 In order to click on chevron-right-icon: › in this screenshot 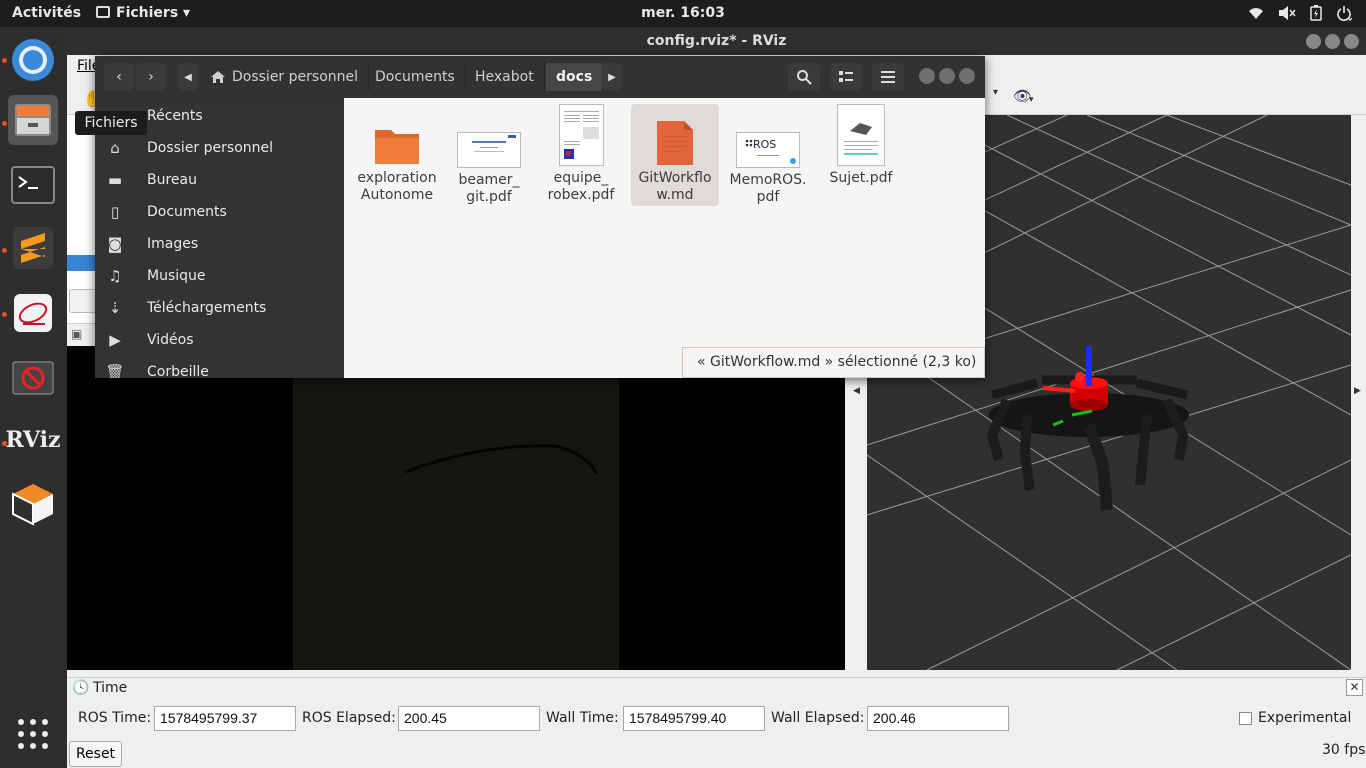, I will do `click(151, 77)`.